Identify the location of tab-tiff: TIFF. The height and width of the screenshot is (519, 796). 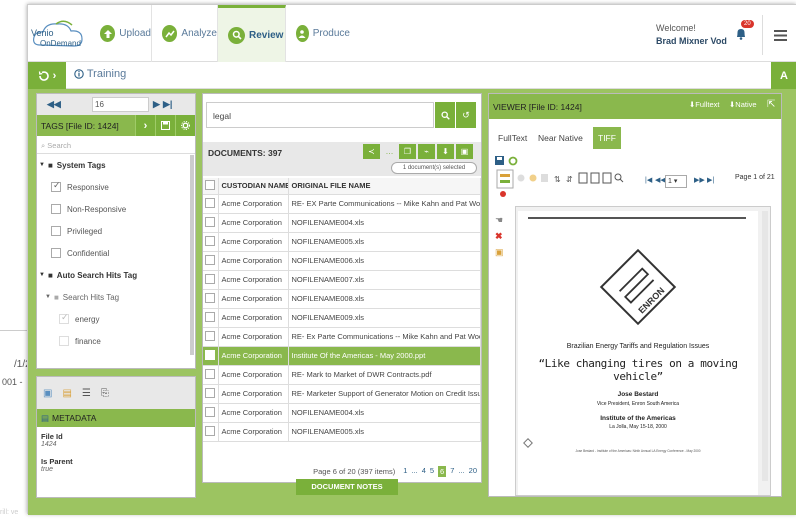
(607, 138).